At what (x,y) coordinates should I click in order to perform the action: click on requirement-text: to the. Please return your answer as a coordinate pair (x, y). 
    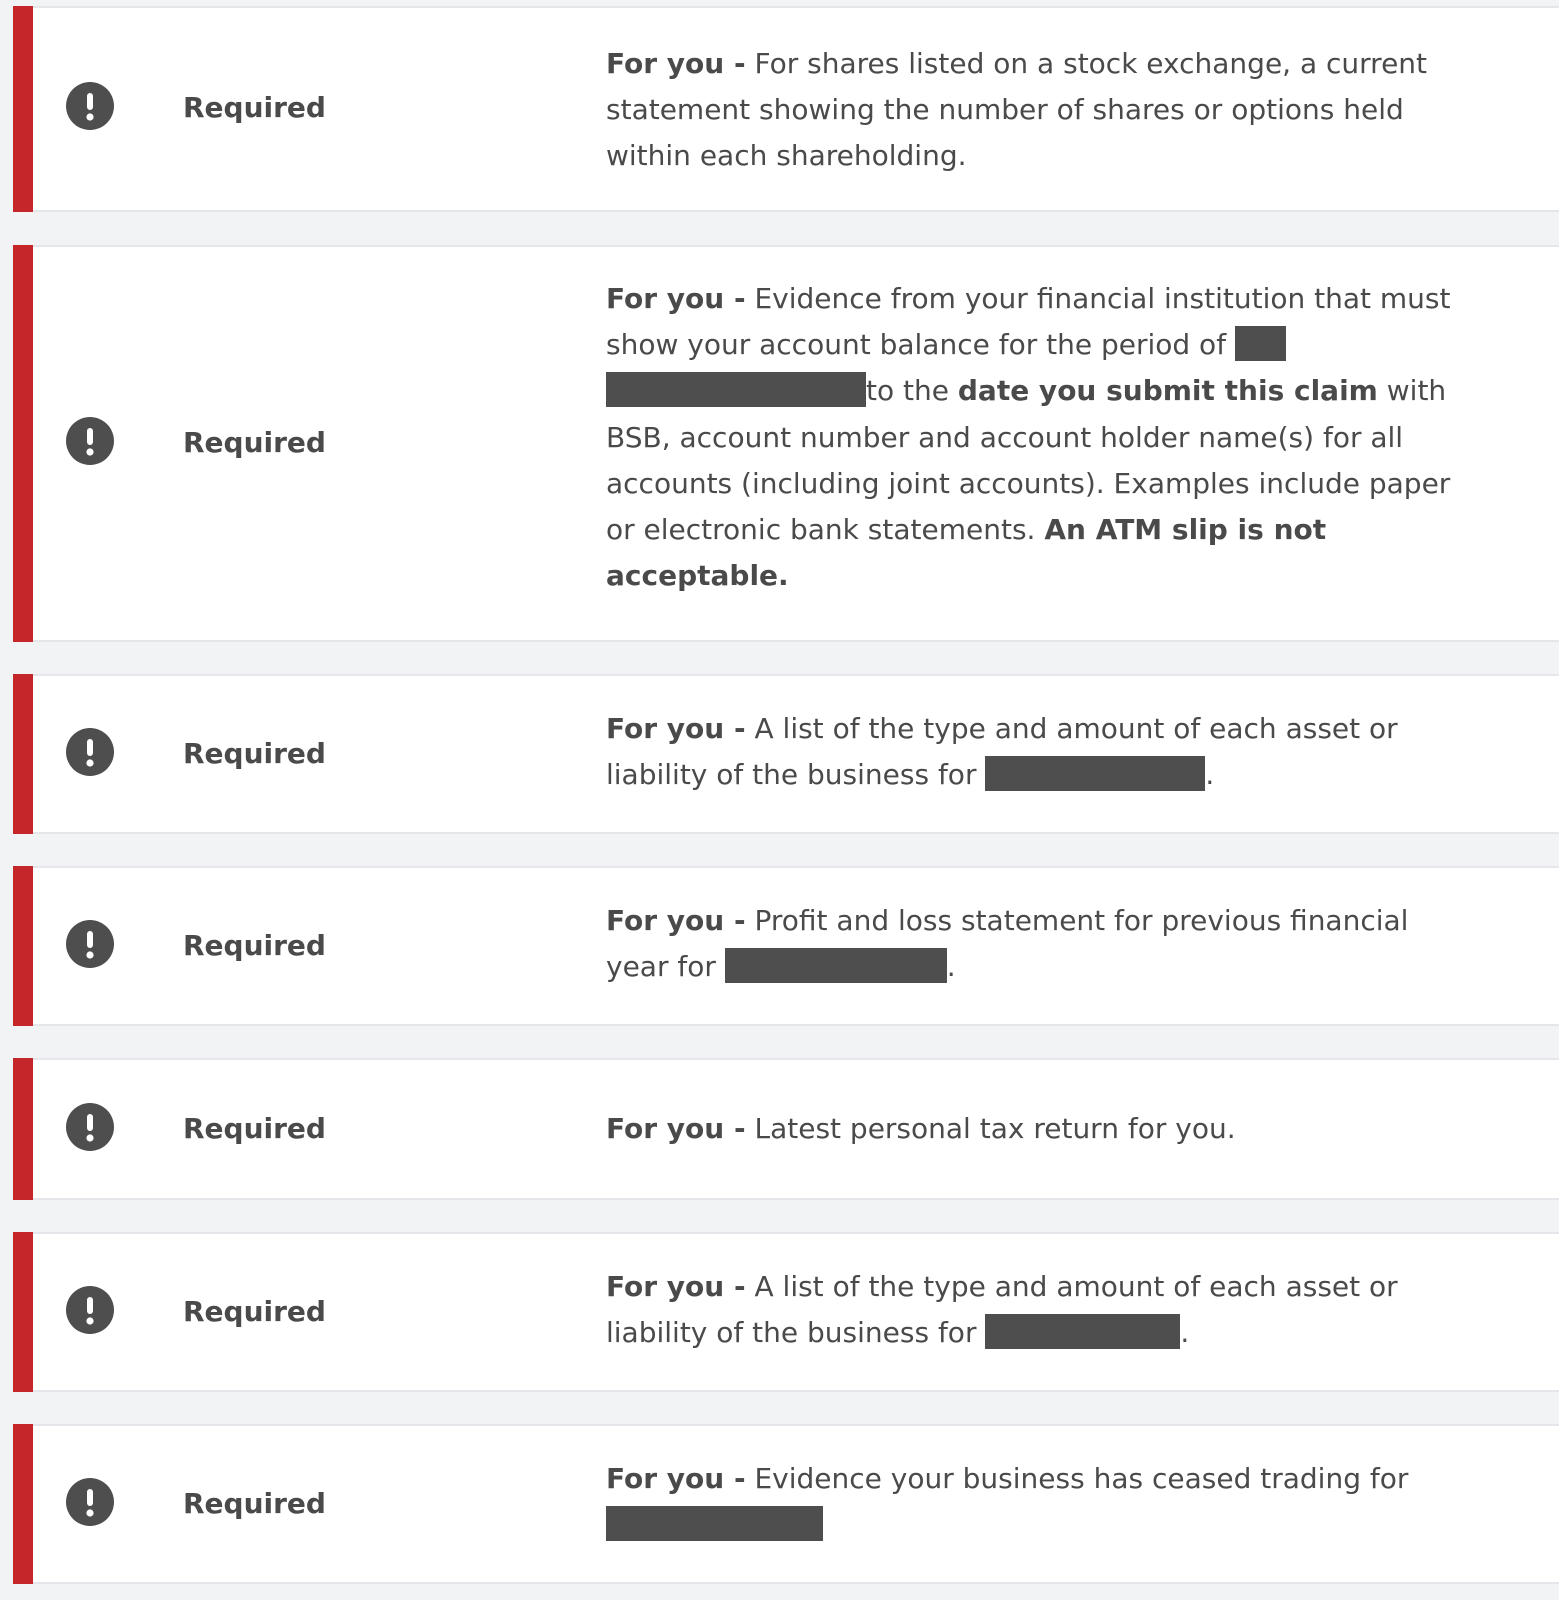
    Looking at the image, I should click on (907, 391).